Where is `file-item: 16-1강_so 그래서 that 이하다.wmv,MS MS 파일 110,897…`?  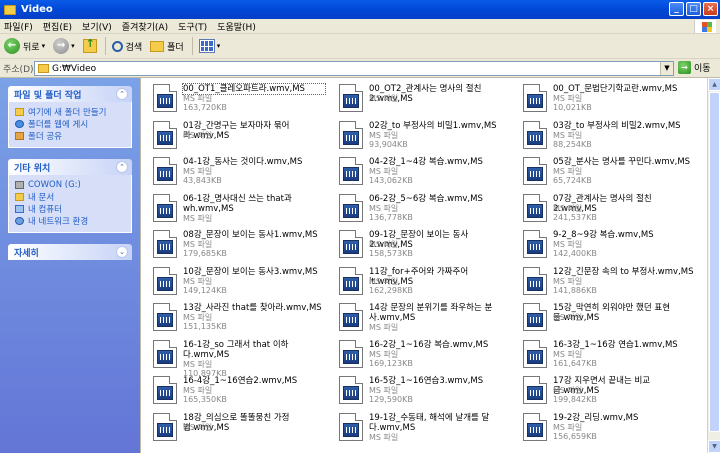 file-item: 16-1강_so 그래서 that 이하다.wmv,MS MS 파일 110,897… is located at coordinates (235, 357).